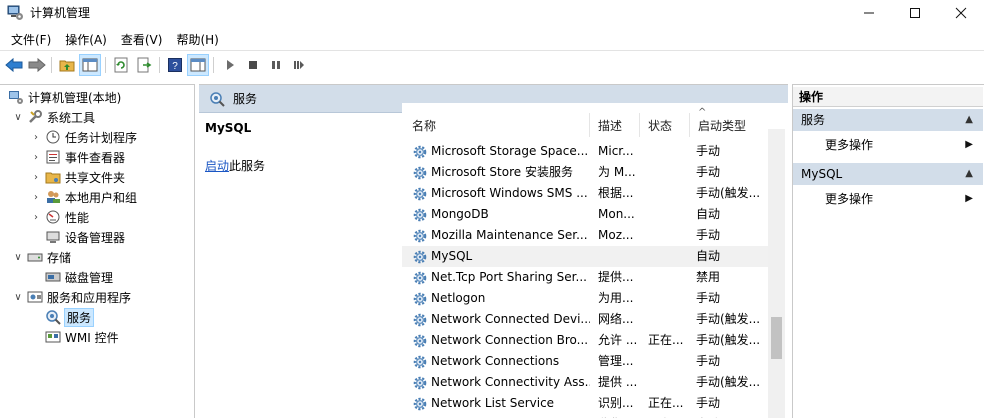  I want to click on service-name: MongoDB, so click(460, 214).